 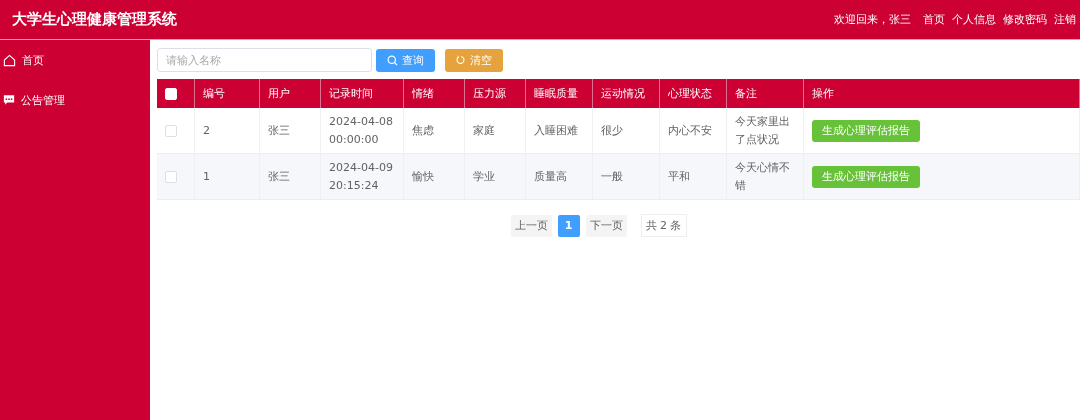 What do you see at coordinates (362, 176) in the screenshot?
I see `table-cell: 2024-04-09 20:15:24` at bounding box center [362, 176].